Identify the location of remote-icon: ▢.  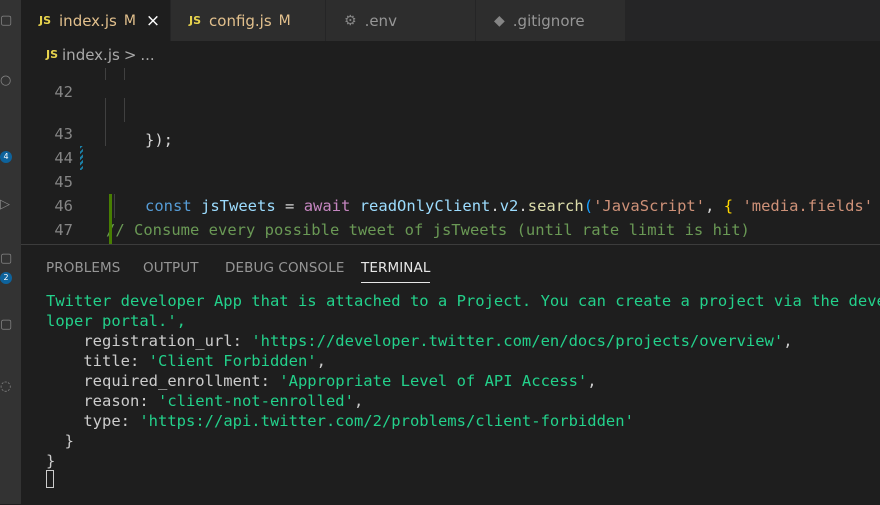
(6, 325).